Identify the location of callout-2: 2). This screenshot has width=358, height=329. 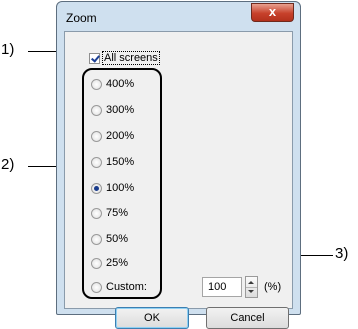
(8, 164).